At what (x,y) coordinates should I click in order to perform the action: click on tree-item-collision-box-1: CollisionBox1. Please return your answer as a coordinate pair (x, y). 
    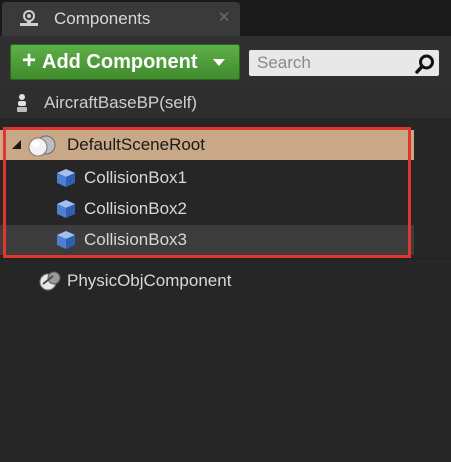
    Looking at the image, I should click on (207, 178).